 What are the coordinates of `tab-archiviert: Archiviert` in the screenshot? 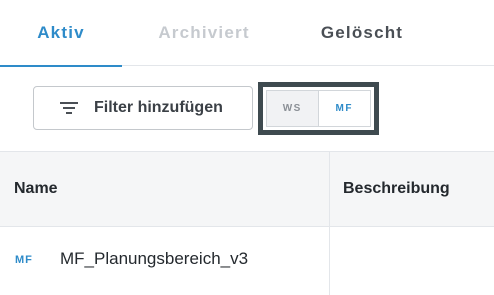 It's located at (204, 33).